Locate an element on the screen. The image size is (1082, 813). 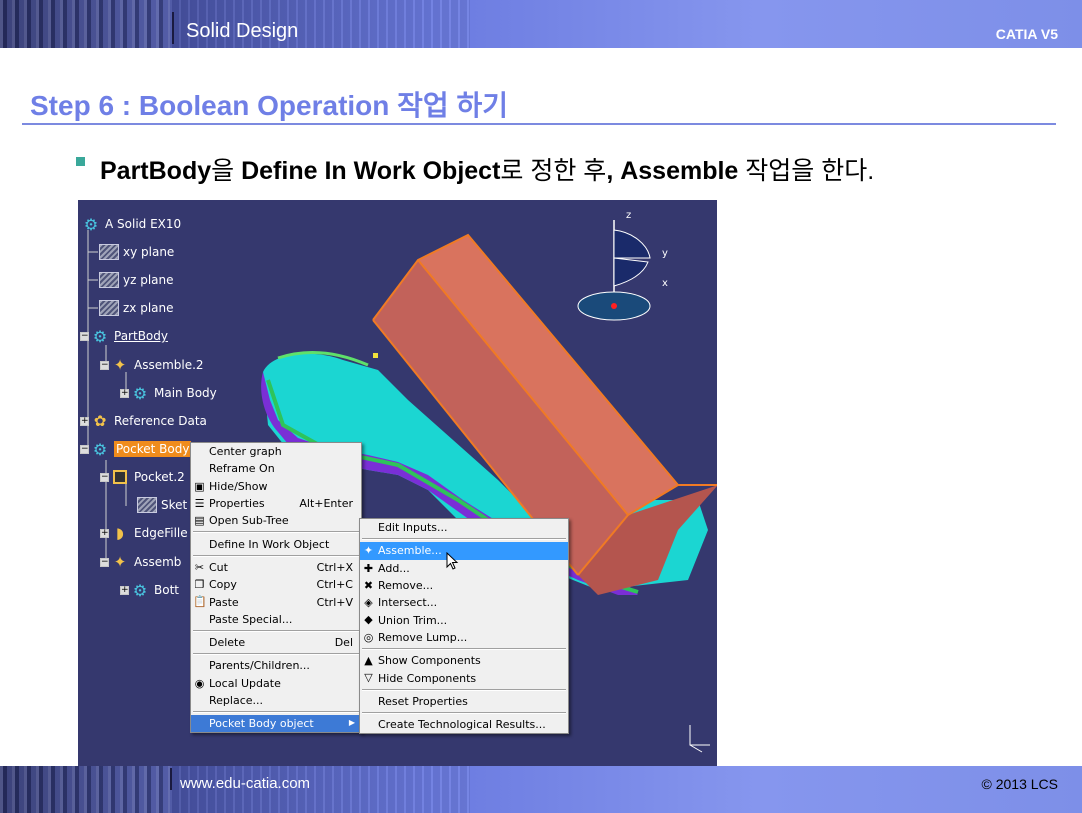
menu-item-delete: Delete Del is located at coordinates (276, 642).